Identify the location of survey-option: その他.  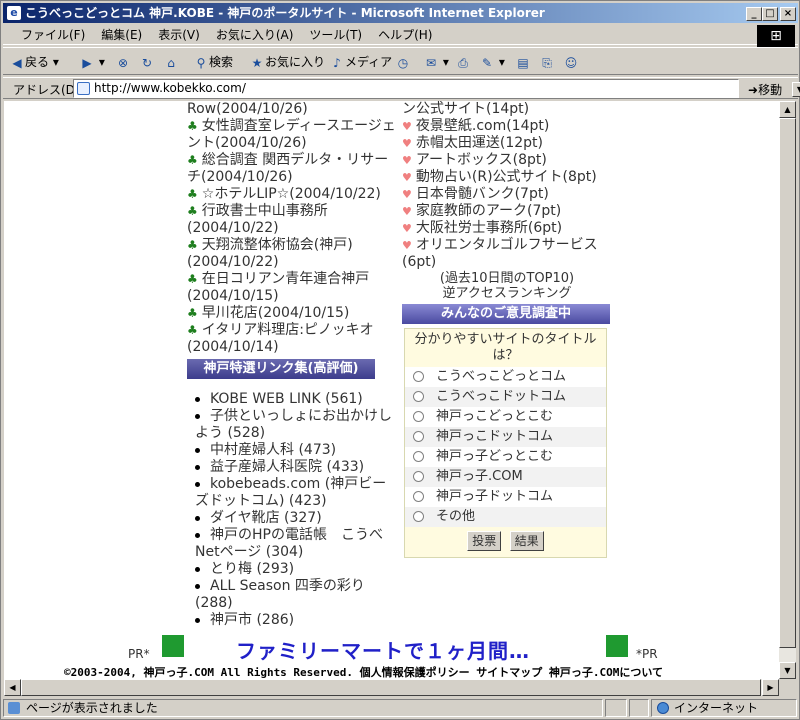
(505, 517).